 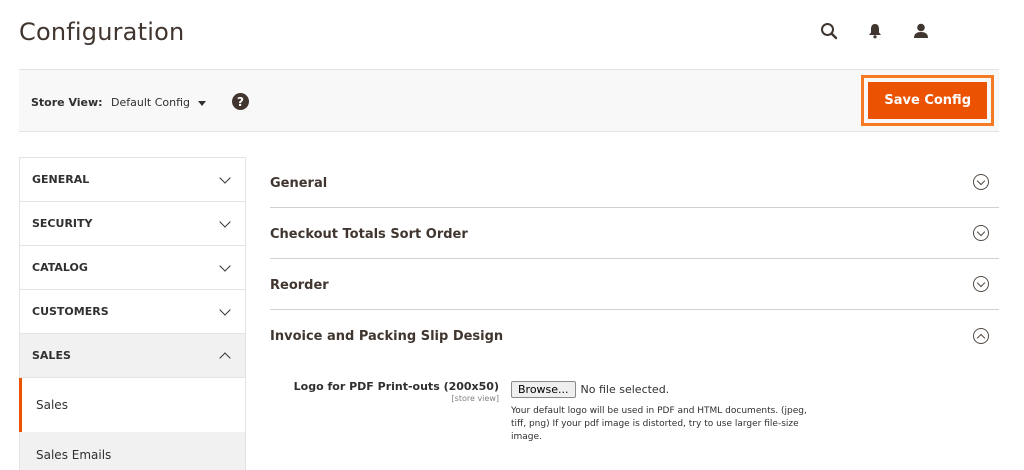 I want to click on section-title: Reorder, so click(x=299, y=285).